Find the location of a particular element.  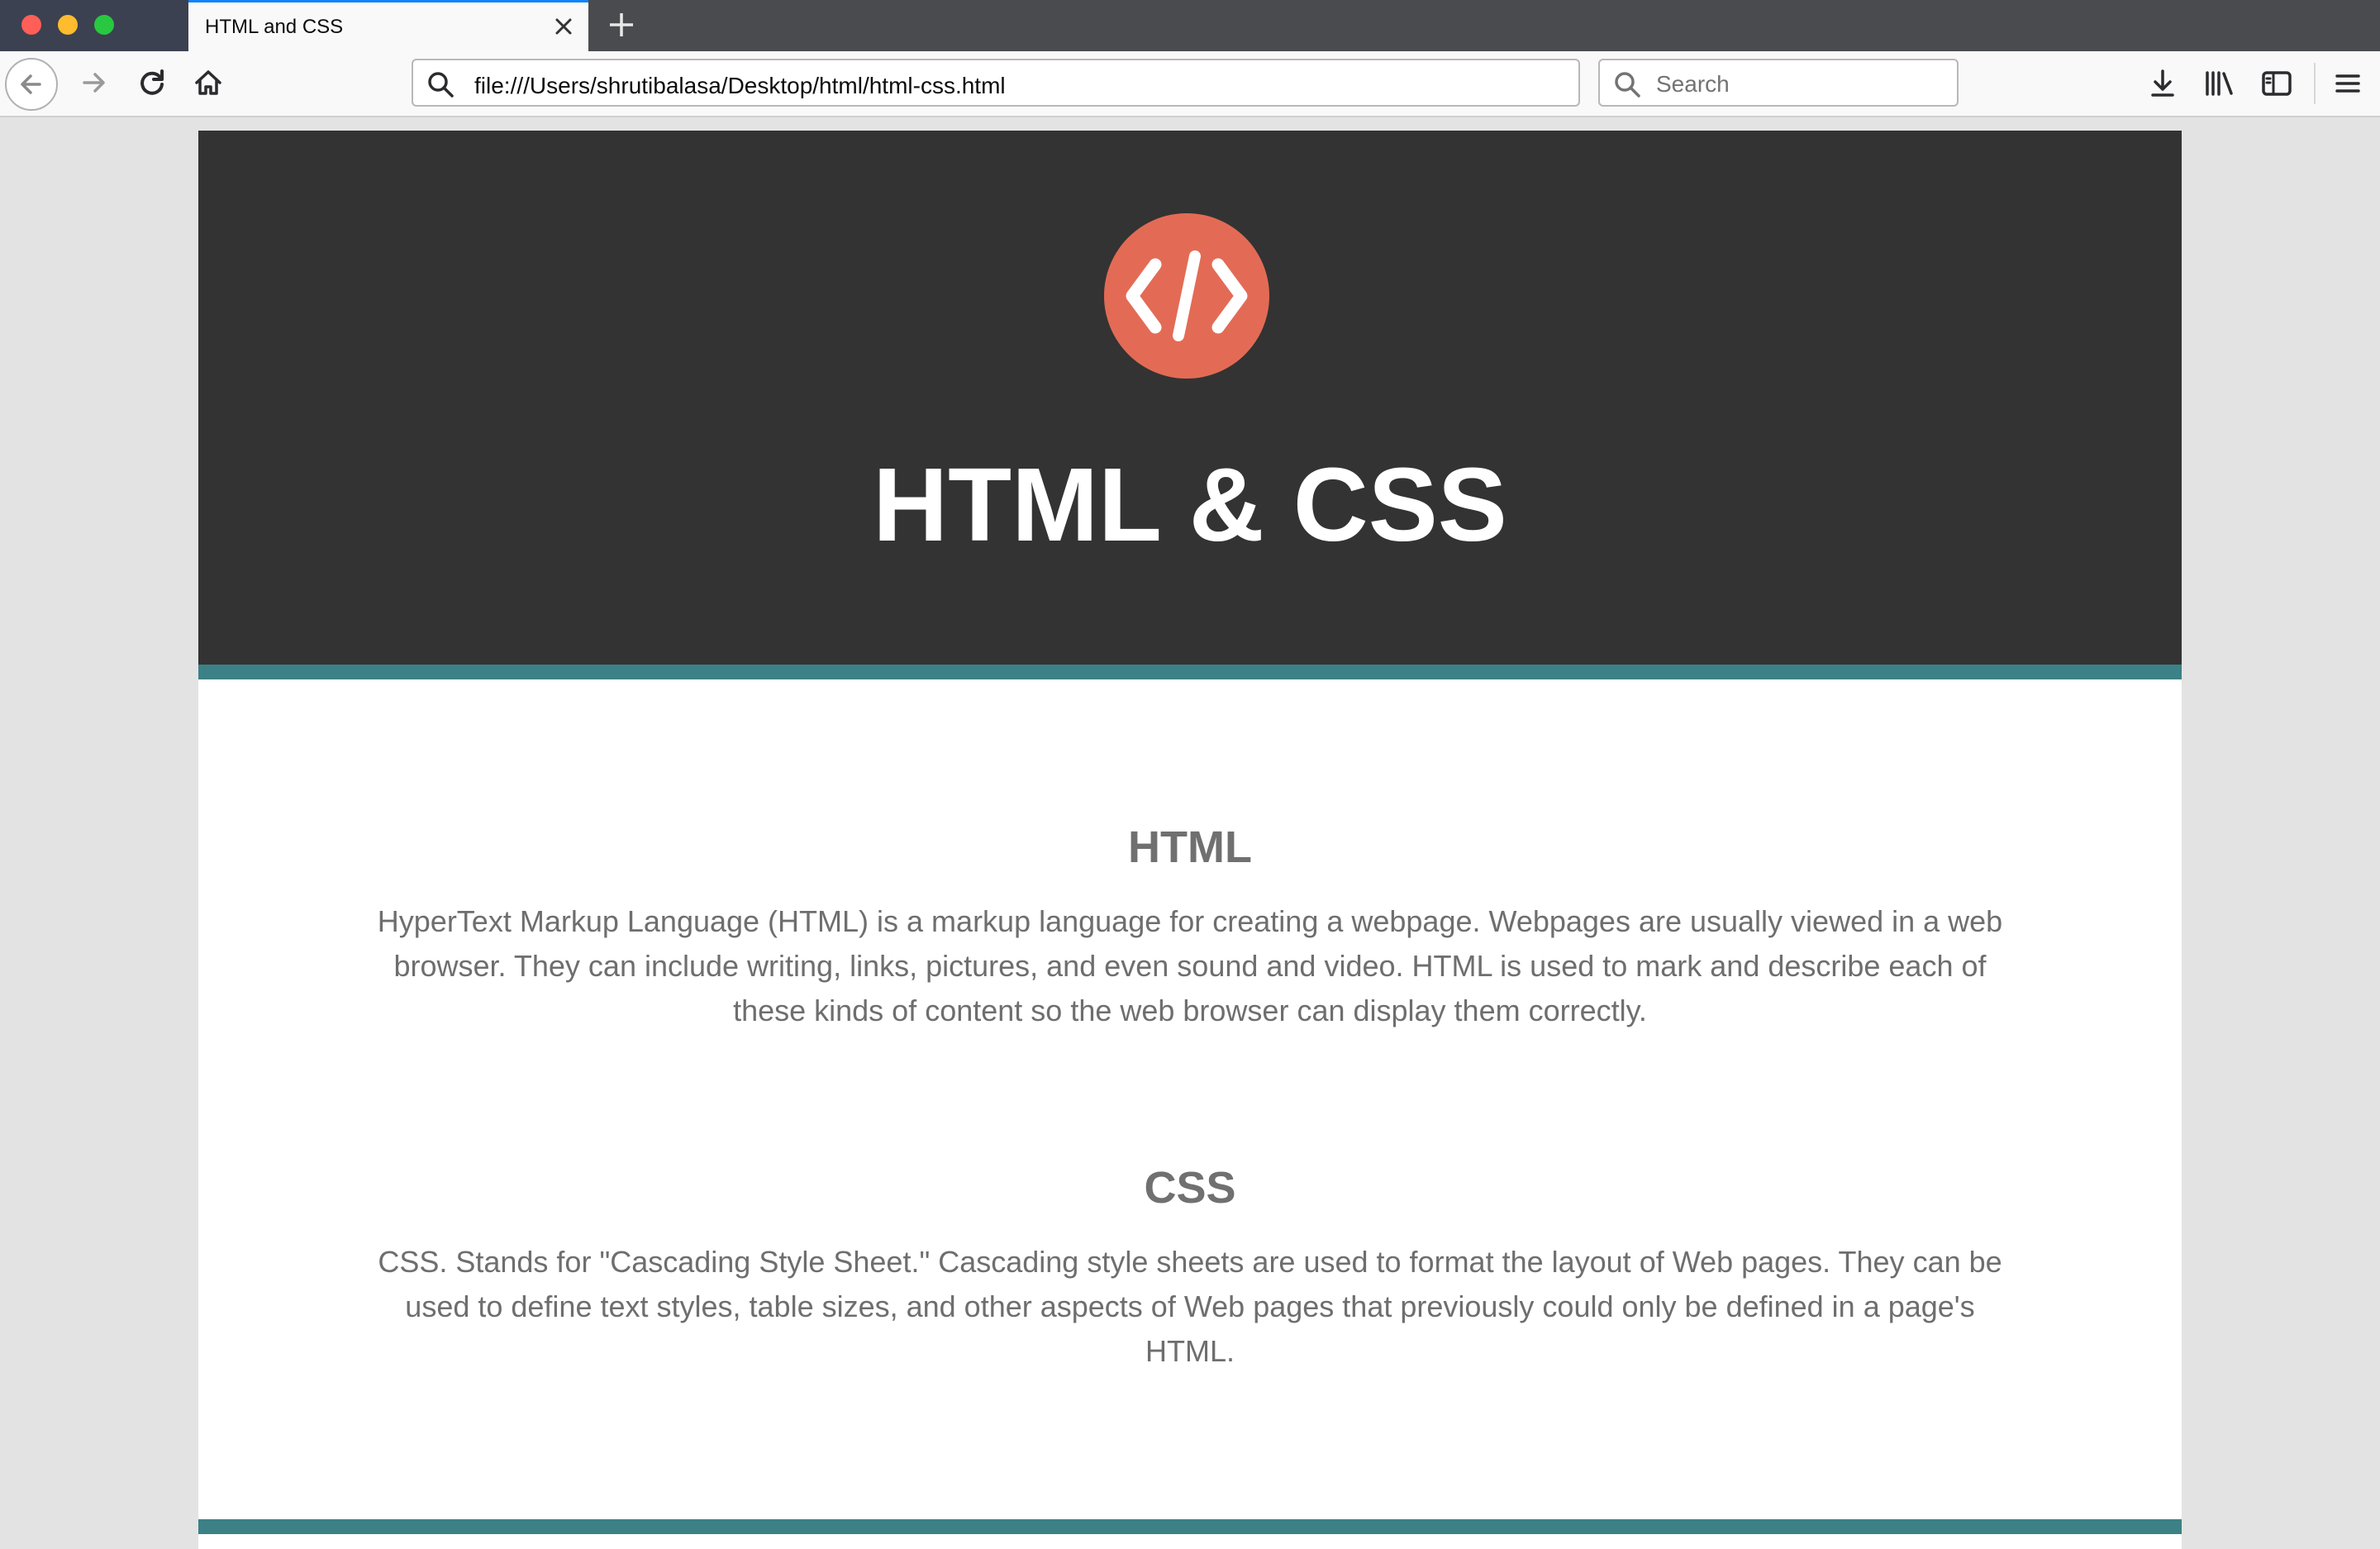

tab-title: HTML and CSS is located at coordinates (274, 27).